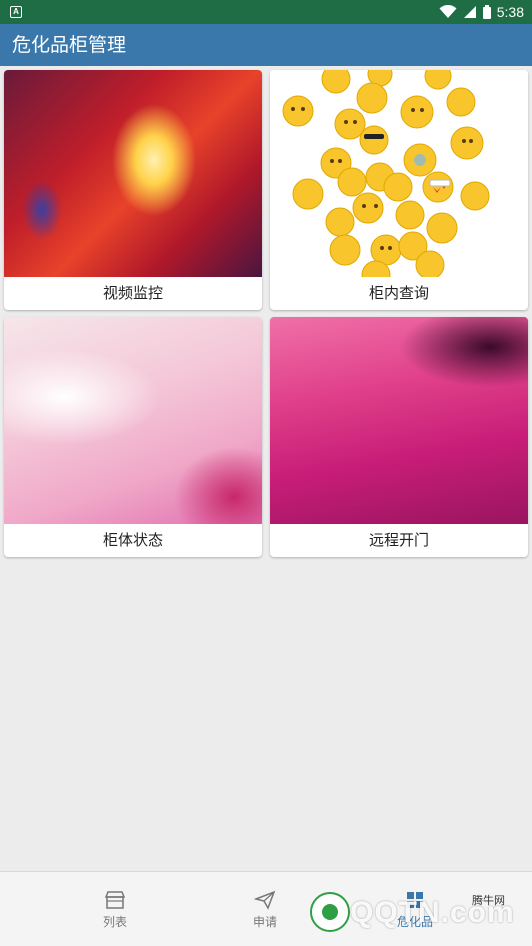 Image resolution: width=532 pixels, height=946 pixels. What do you see at coordinates (510, 12) in the screenshot?
I see `clock: 5:38` at bounding box center [510, 12].